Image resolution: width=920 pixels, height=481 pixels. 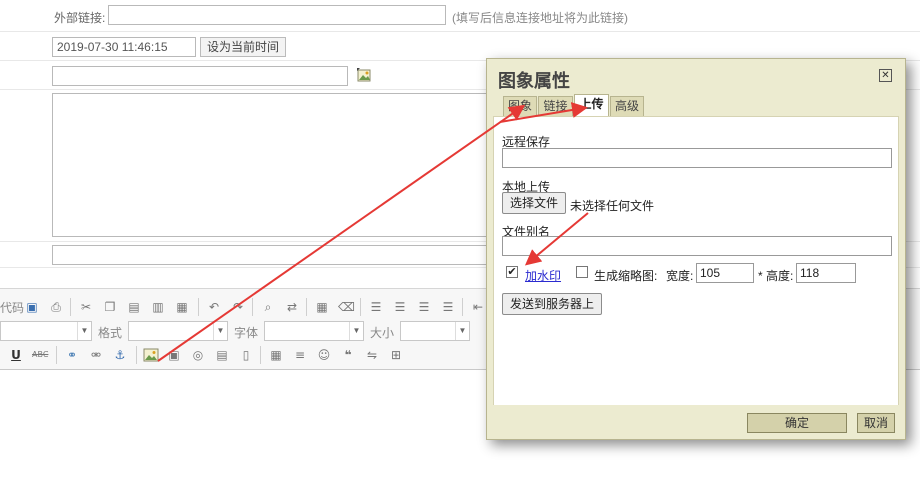 What do you see at coordinates (72, 355) in the screenshot?
I see `link-icon: ⚭` at bounding box center [72, 355].